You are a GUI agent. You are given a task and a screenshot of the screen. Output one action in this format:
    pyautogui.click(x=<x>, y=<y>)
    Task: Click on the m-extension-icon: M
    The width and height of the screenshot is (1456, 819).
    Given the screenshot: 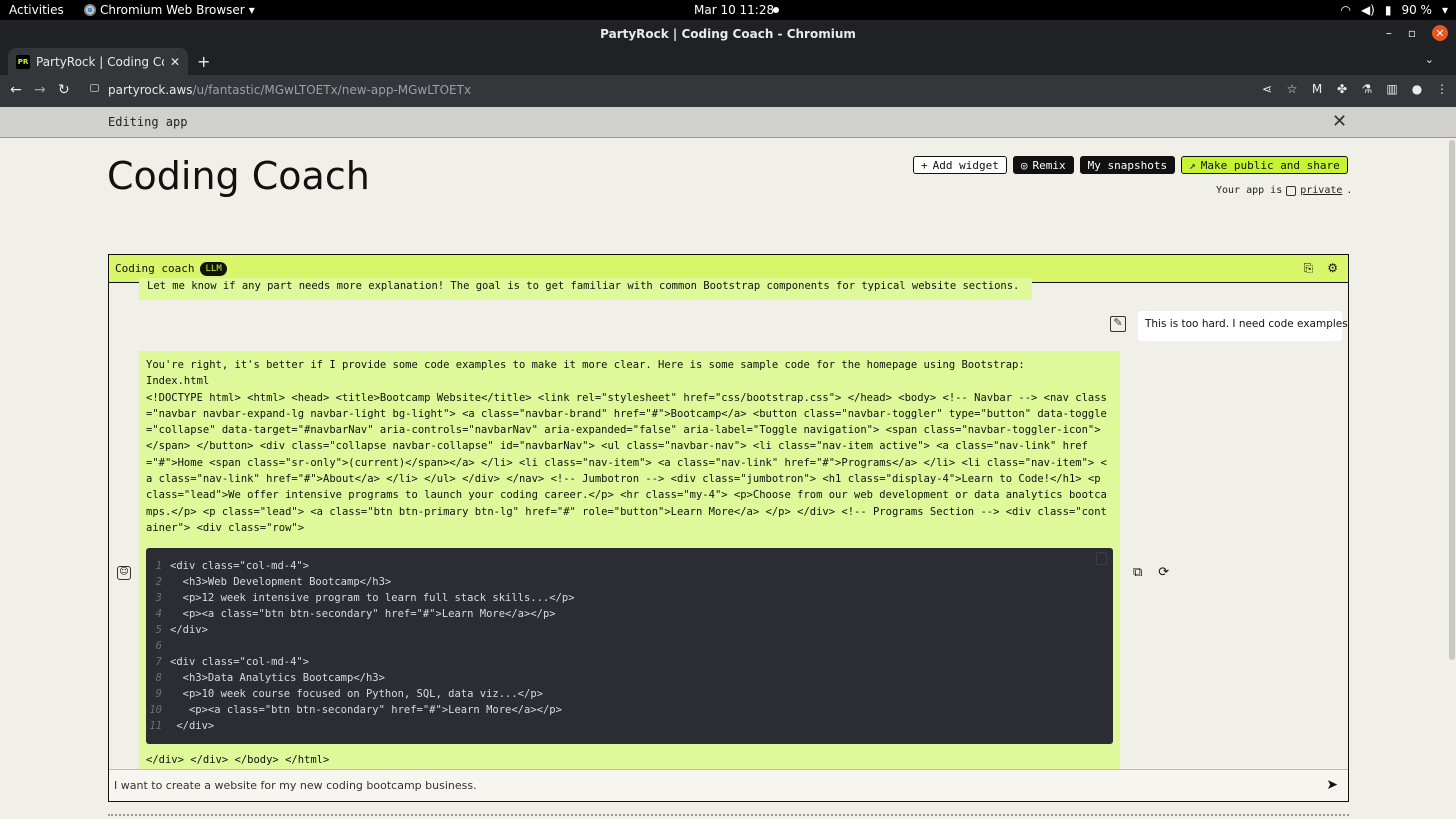 What is the action you would take?
    pyautogui.click(x=1317, y=89)
    